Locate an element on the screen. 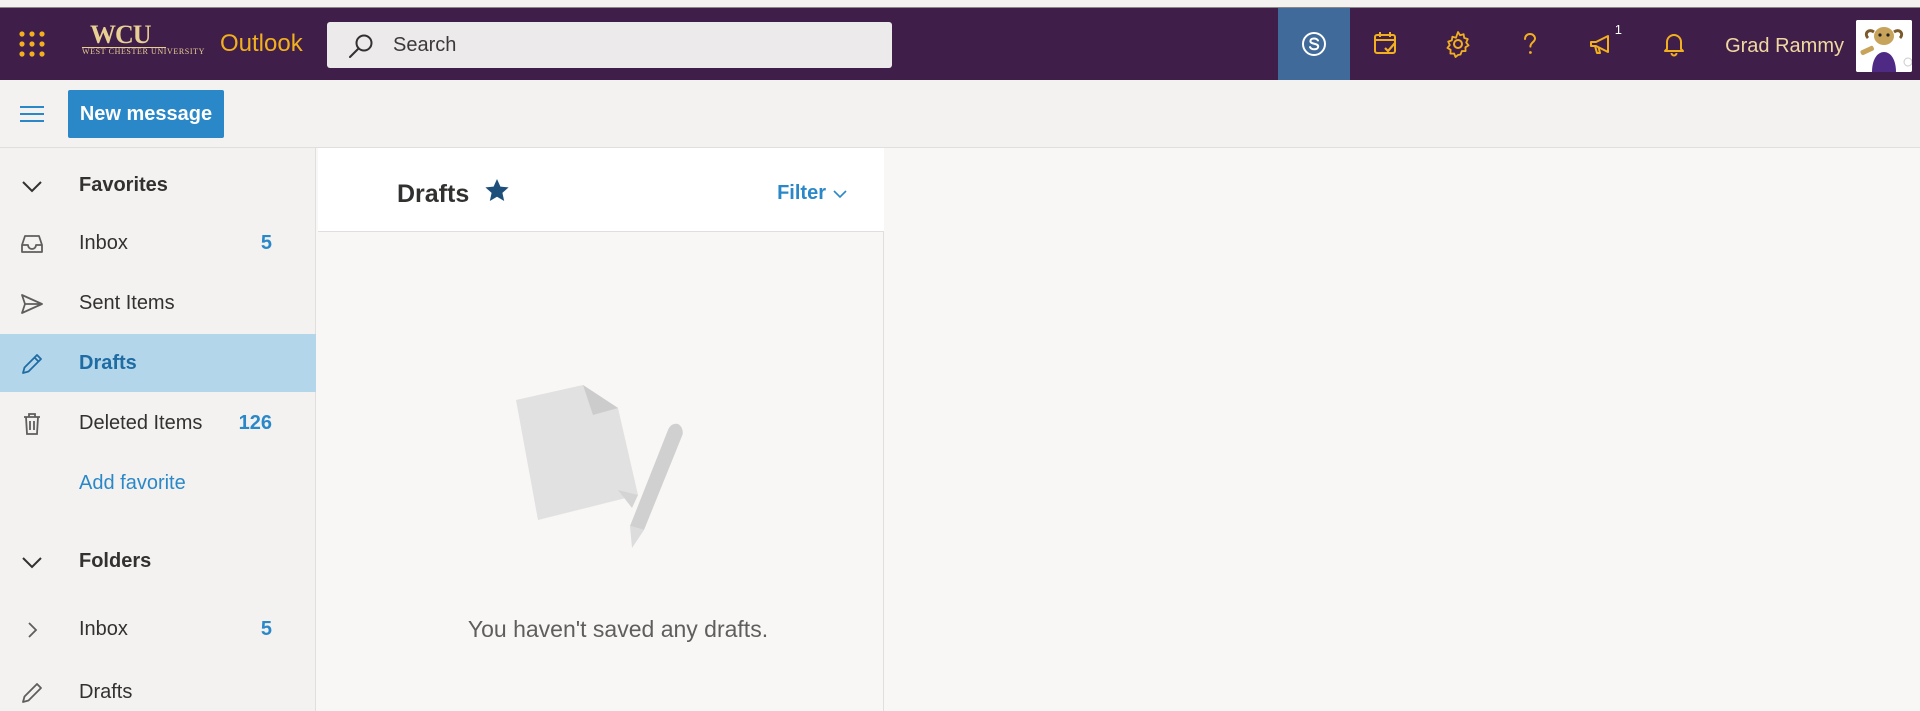 The height and width of the screenshot is (711, 1920). add-favorite-link: Add favorite is located at coordinates (158, 483).